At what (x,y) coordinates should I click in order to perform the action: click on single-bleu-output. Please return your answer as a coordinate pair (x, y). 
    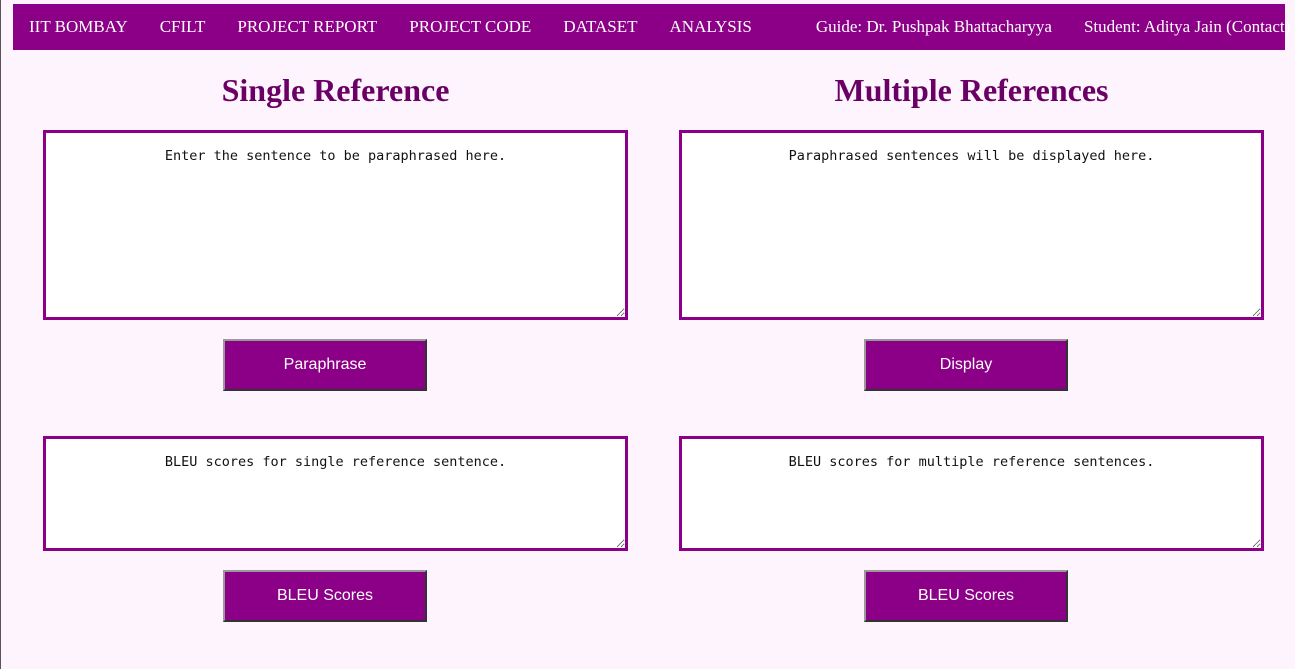
    Looking at the image, I should click on (335, 493).